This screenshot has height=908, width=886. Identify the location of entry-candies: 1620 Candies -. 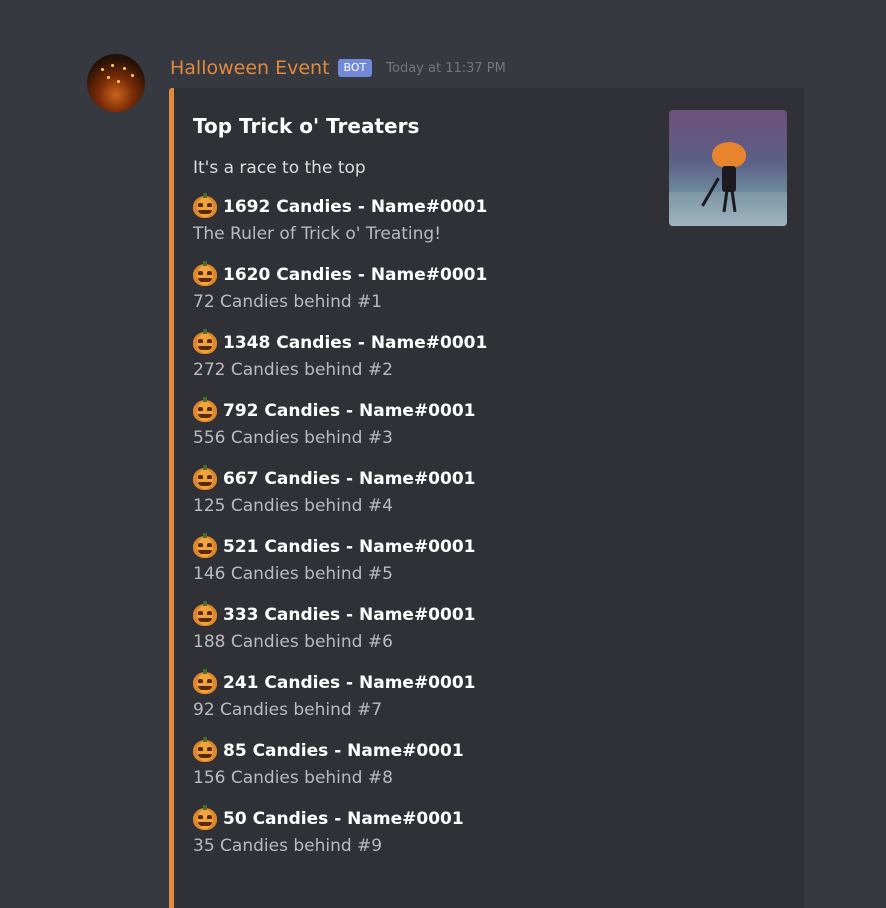
(297, 275).